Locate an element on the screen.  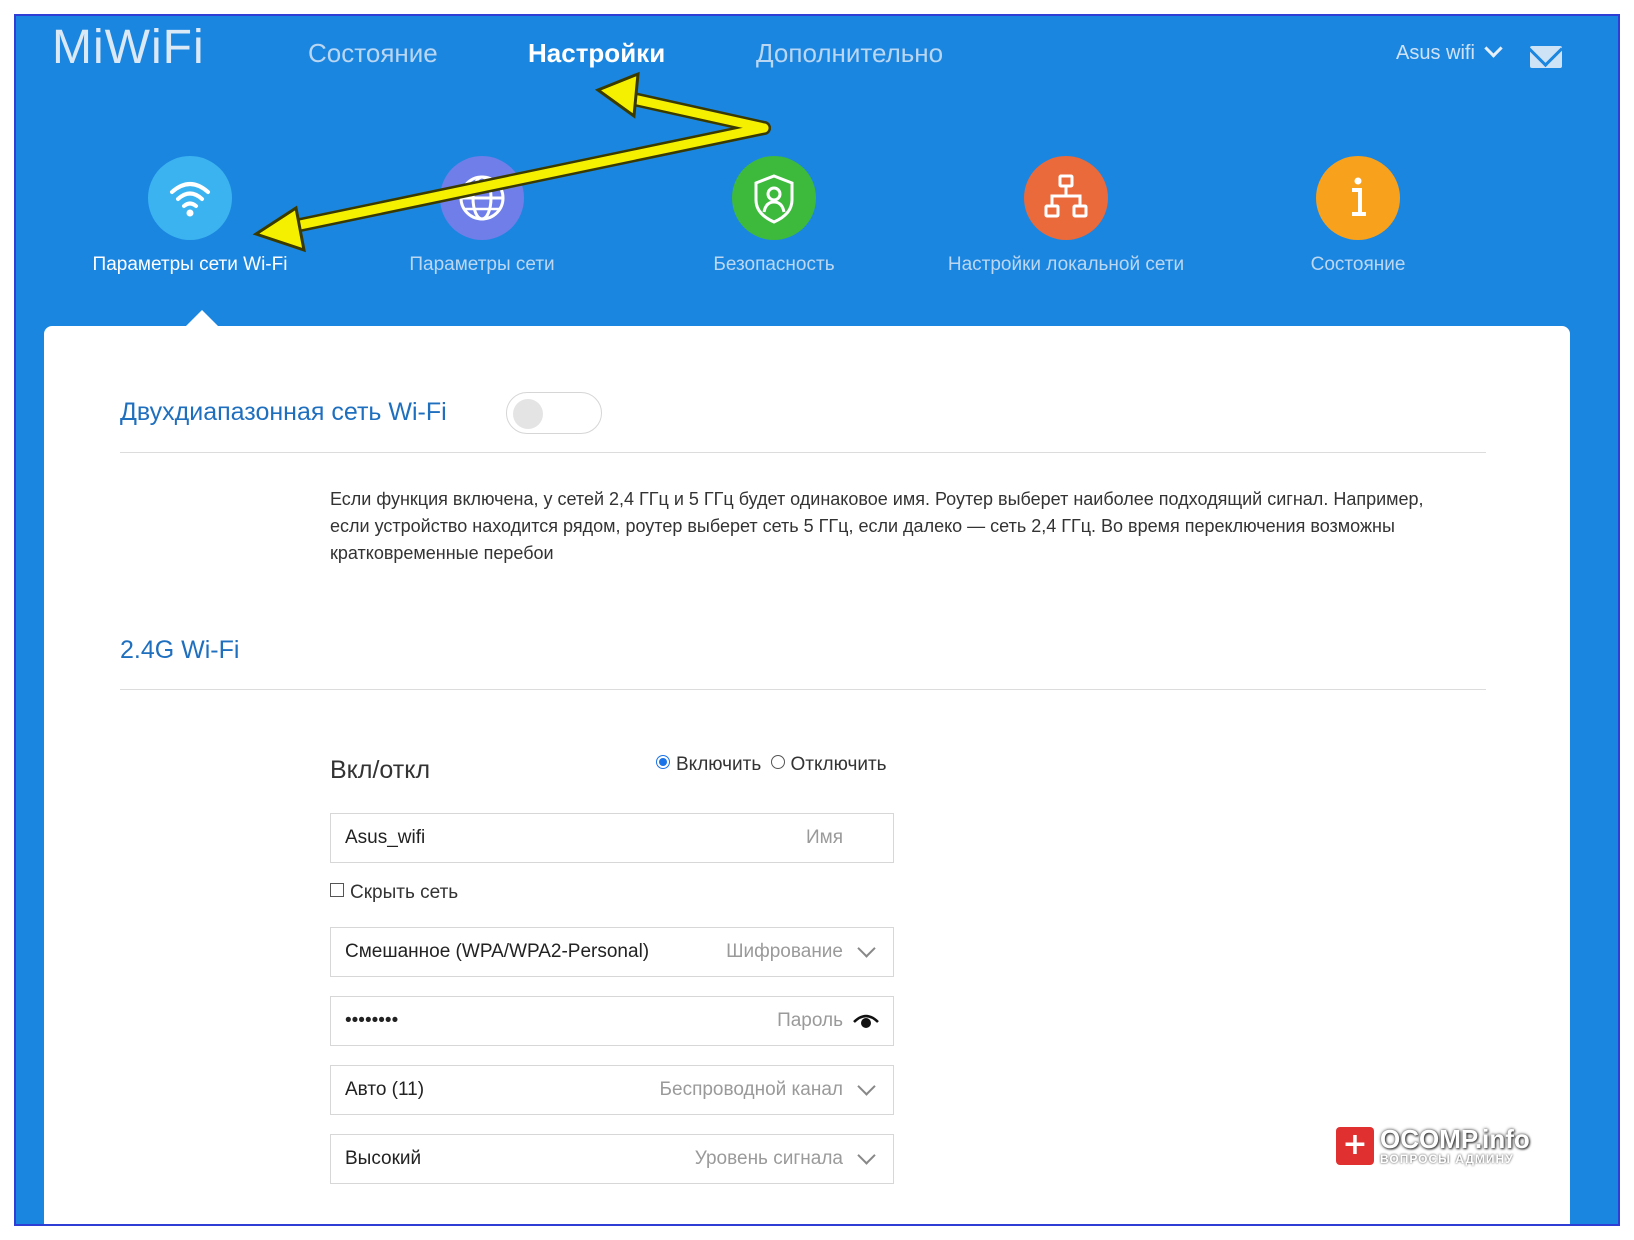
wifi24-title: 2.4G Wi-Fi is located at coordinates (180, 650).